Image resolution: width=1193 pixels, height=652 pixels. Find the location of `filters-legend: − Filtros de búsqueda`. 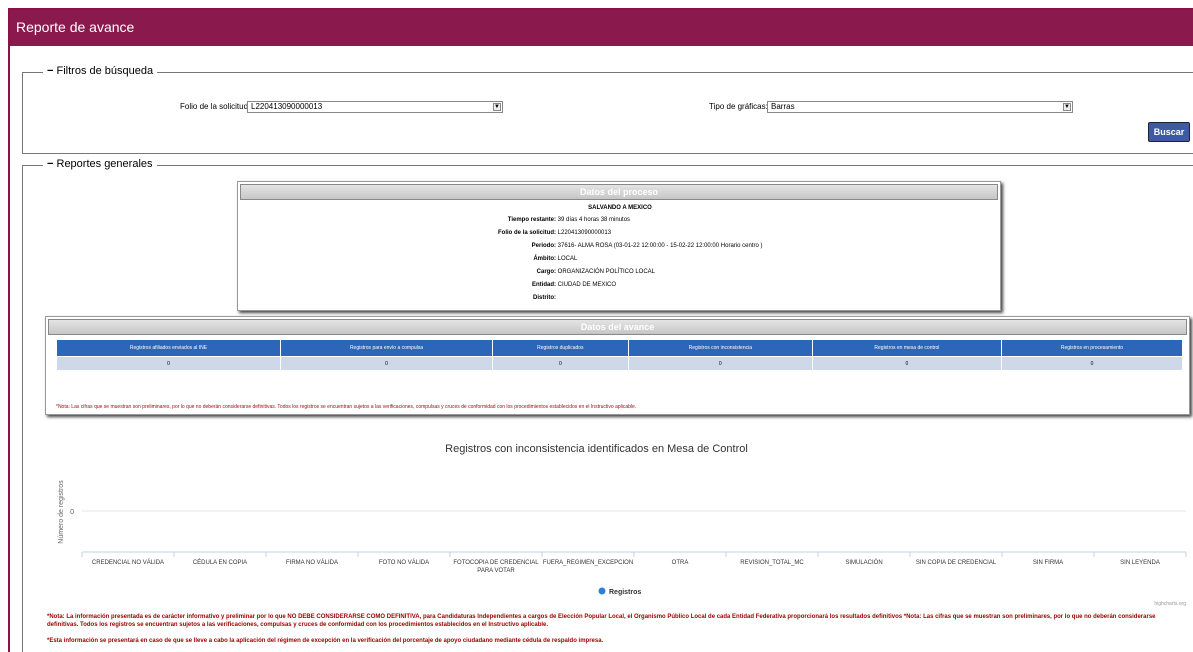

filters-legend: − Filtros de búsqueda is located at coordinates (100, 71).